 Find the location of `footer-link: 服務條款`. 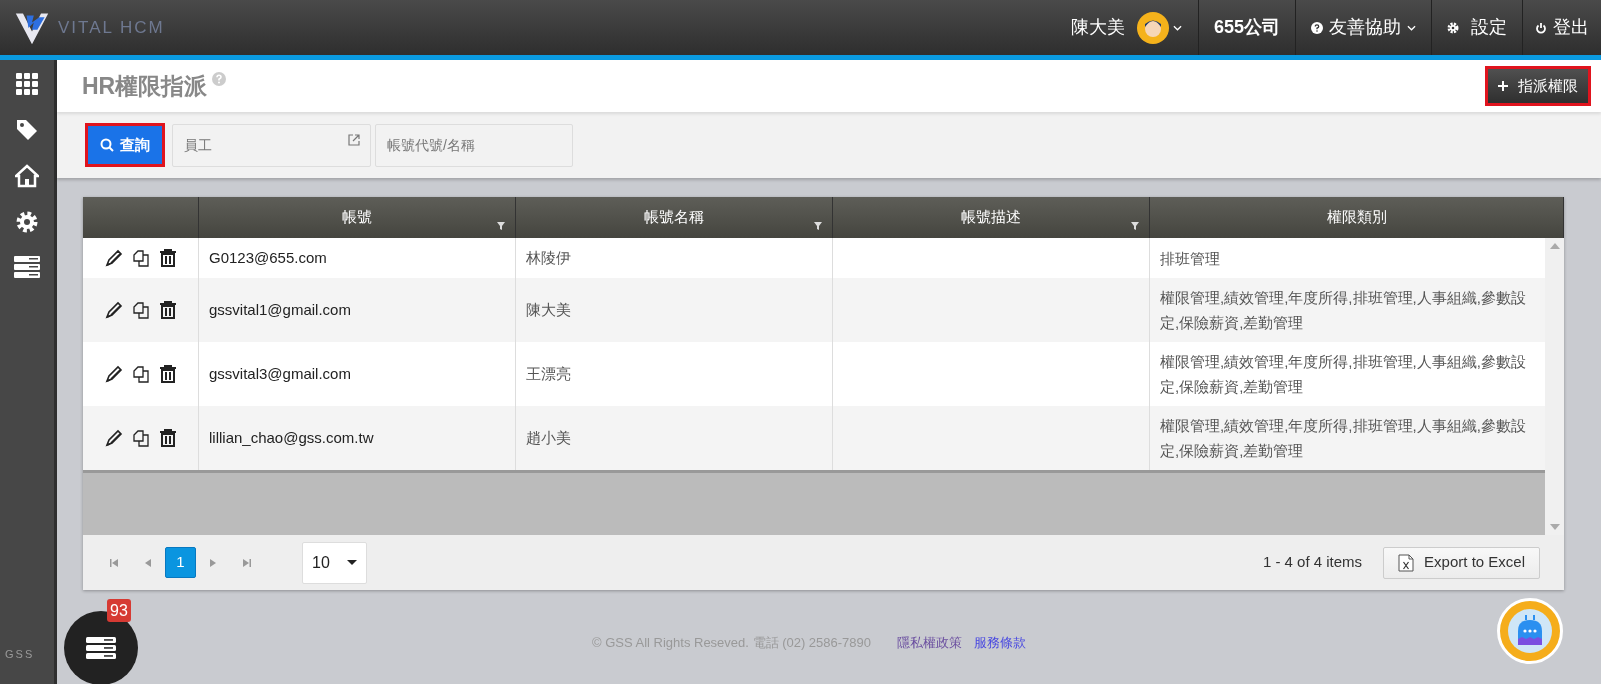

footer-link: 服務條款 is located at coordinates (1000, 642).